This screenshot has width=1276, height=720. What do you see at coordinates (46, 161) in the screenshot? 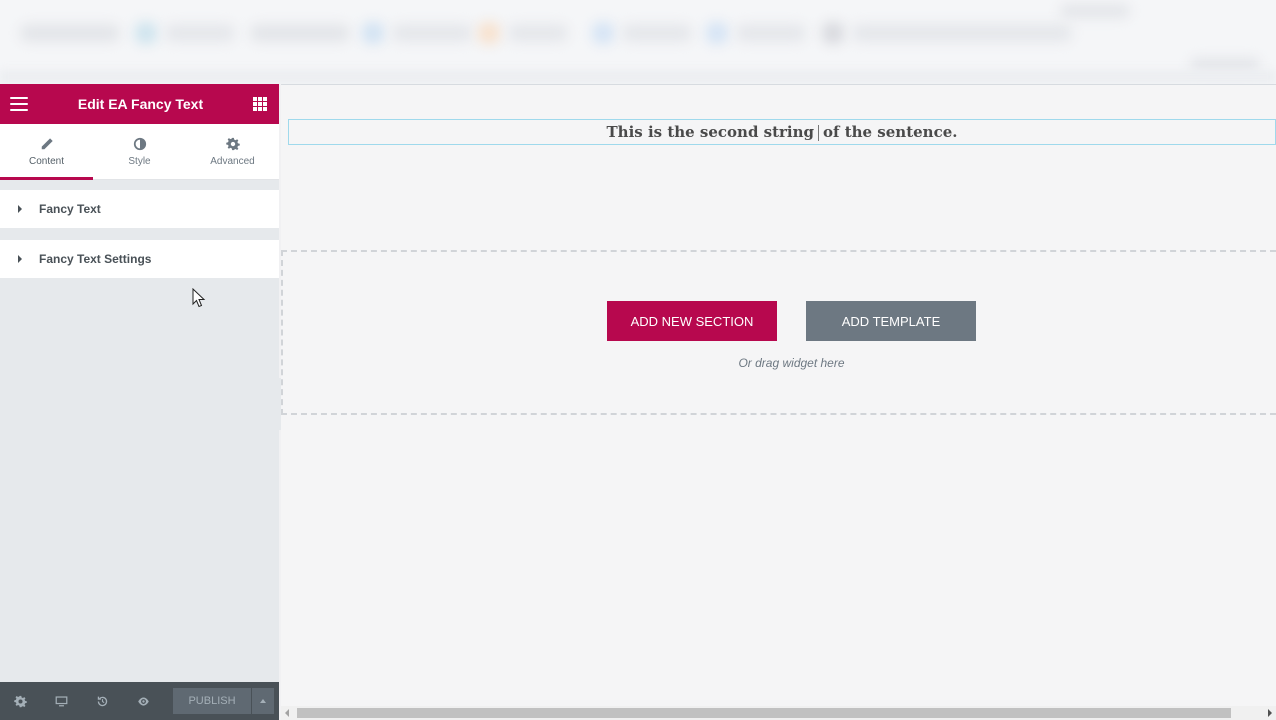
I see `tab-content-label: Content` at bounding box center [46, 161].